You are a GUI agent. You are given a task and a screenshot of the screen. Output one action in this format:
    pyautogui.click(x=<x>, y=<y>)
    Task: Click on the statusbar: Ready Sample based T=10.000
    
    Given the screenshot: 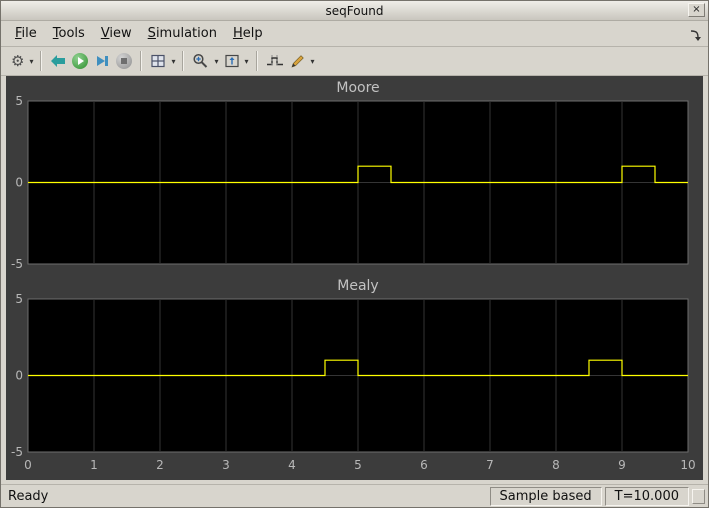 What is the action you would take?
    pyautogui.click(x=354, y=495)
    